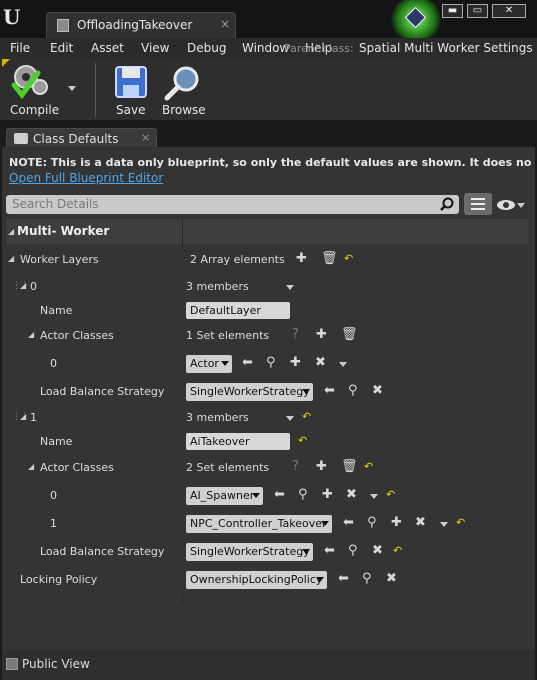 The image size is (537, 680). What do you see at coordinates (446, 48) in the screenshot?
I see `parent-class-link: Spatial Multi Worker Settings` at bounding box center [446, 48].